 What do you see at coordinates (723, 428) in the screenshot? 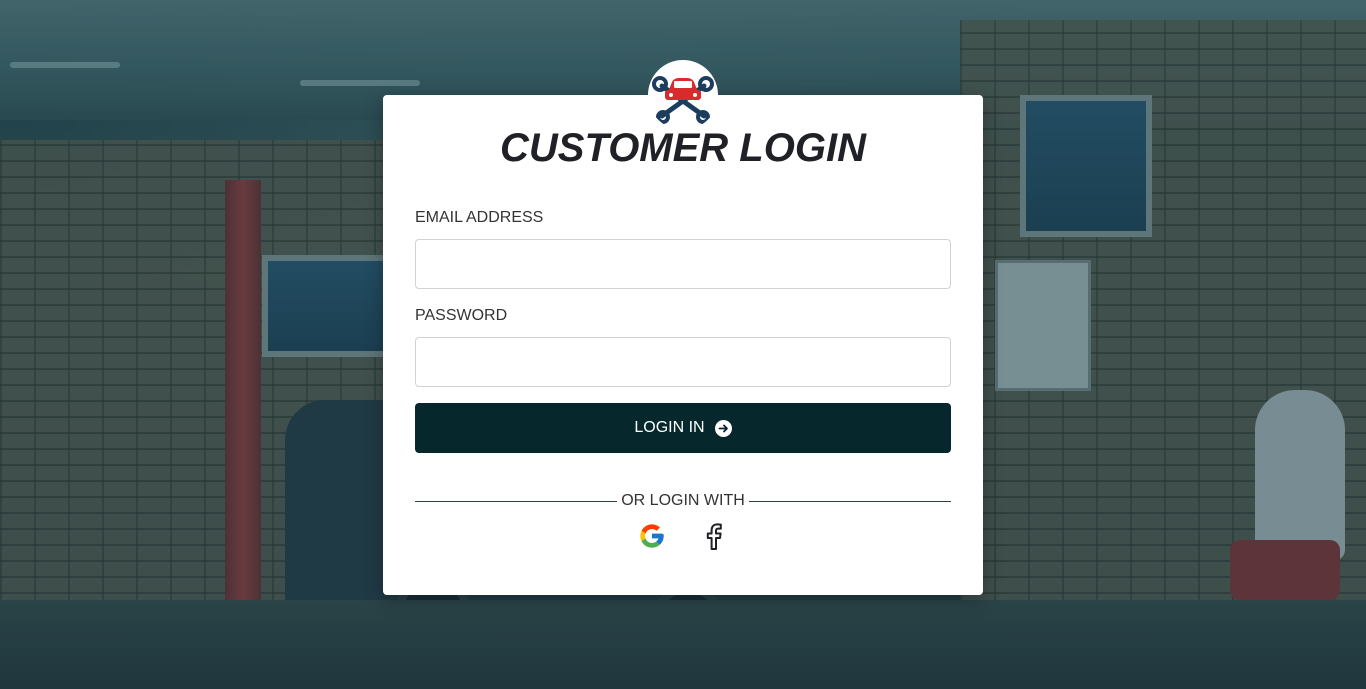
I see `arrow-right-icon` at bounding box center [723, 428].